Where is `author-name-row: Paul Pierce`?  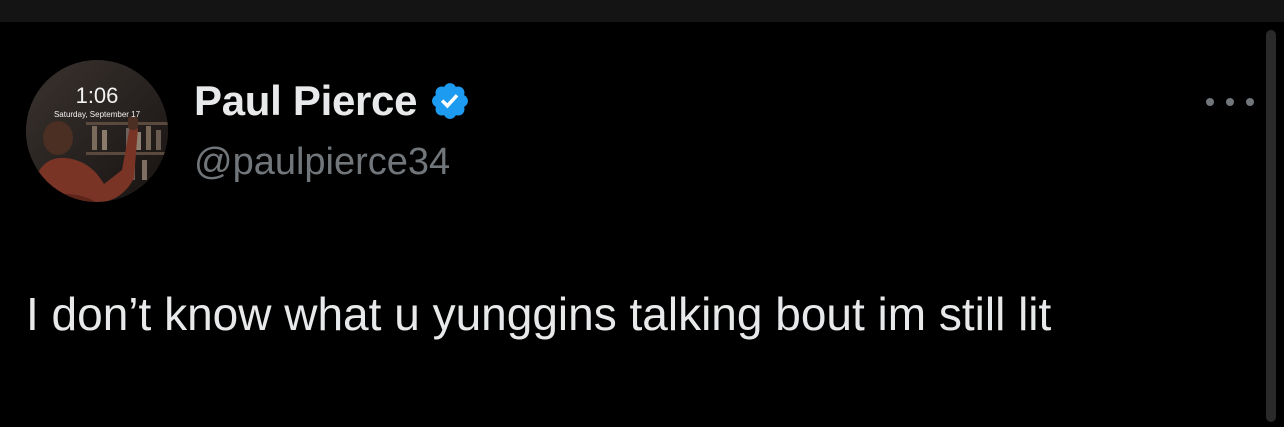
author-name-row: Paul Pierce is located at coordinates (332, 101).